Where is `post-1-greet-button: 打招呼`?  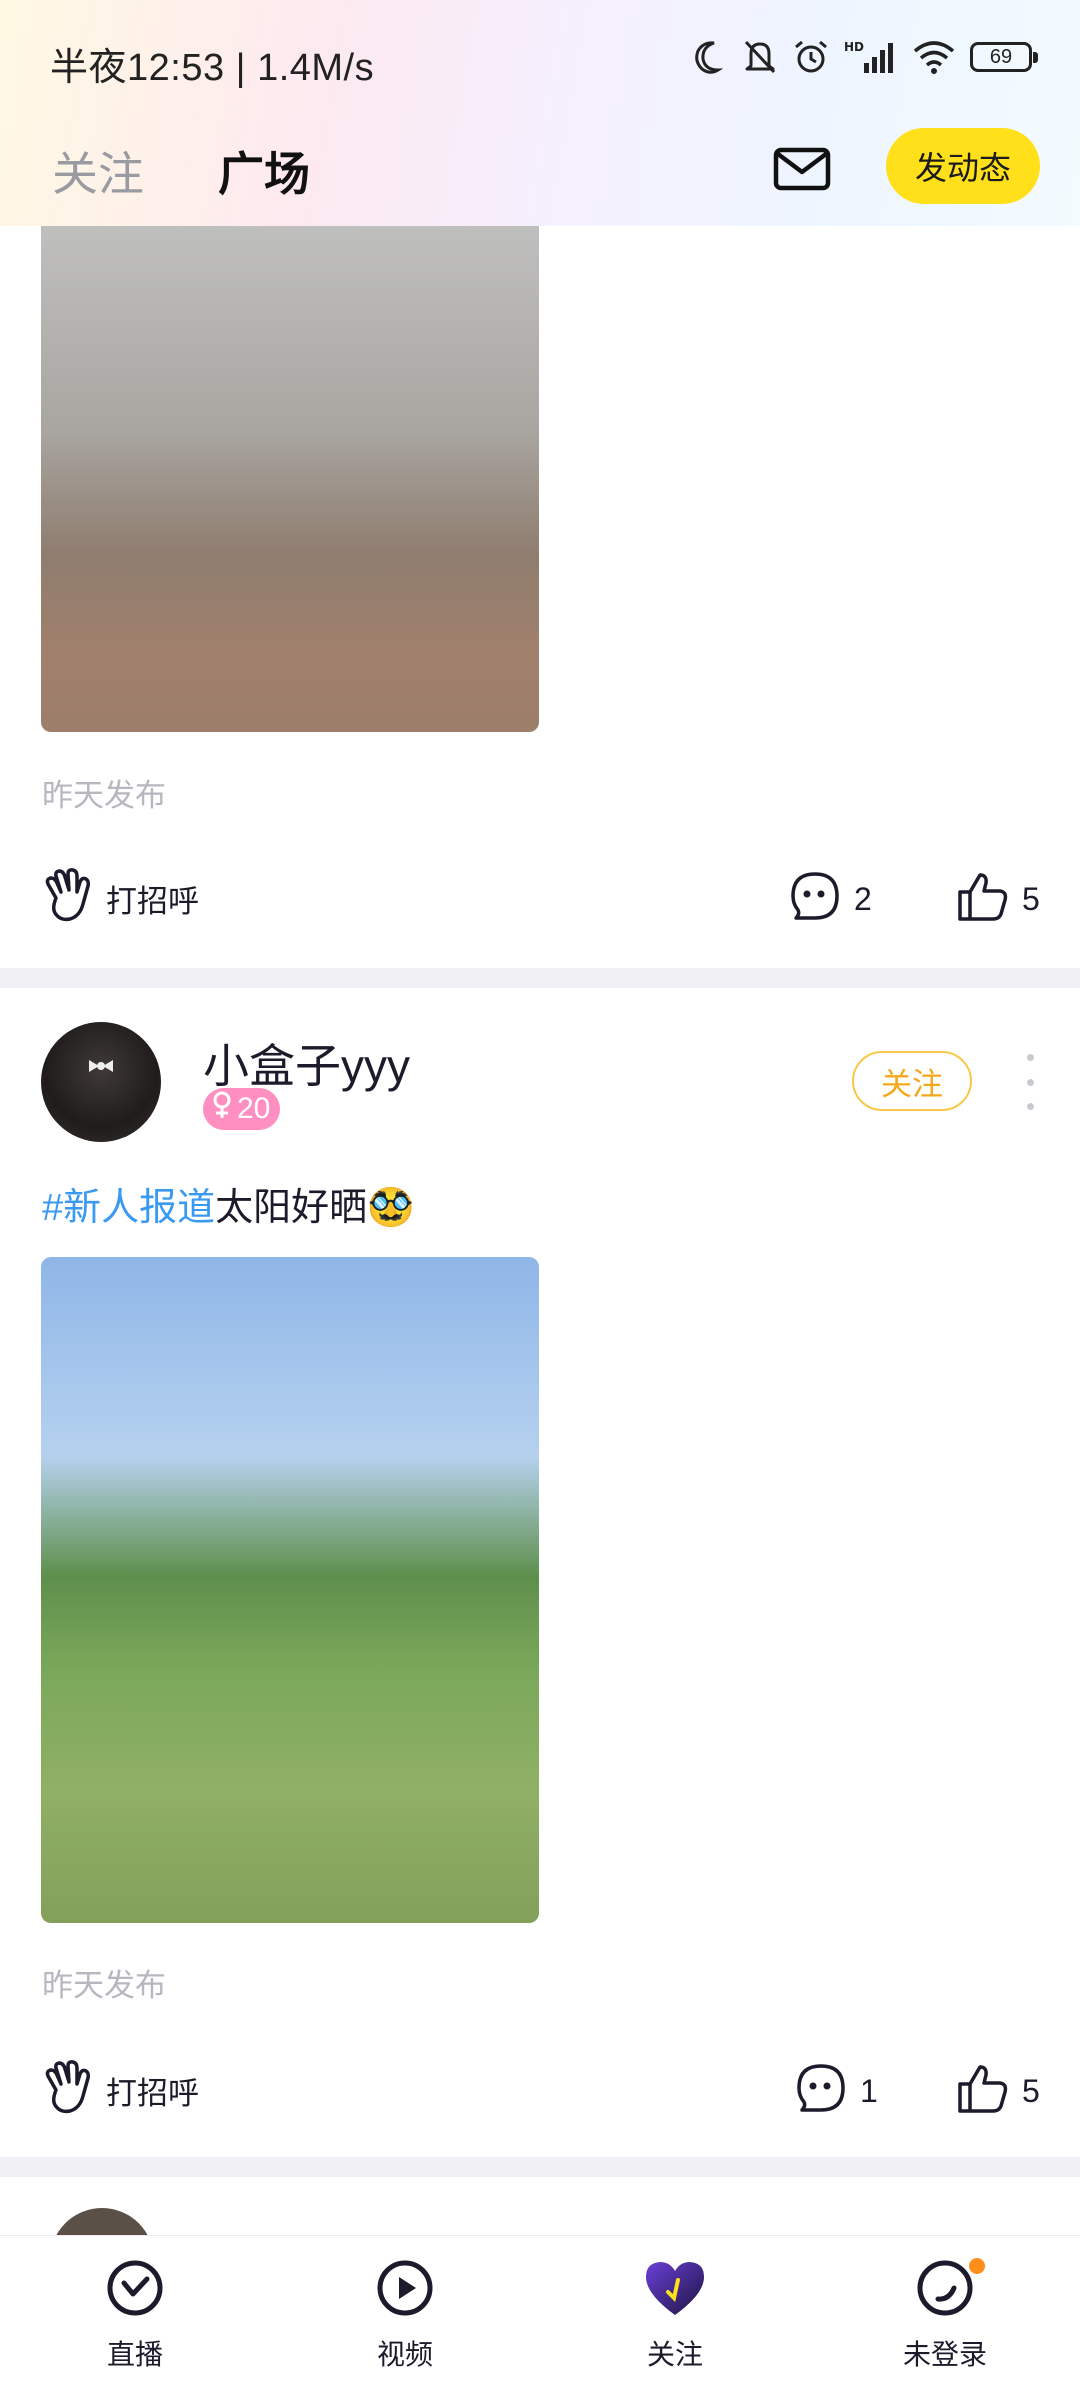 post-1-greet-button: 打招呼 is located at coordinates (120, 898).